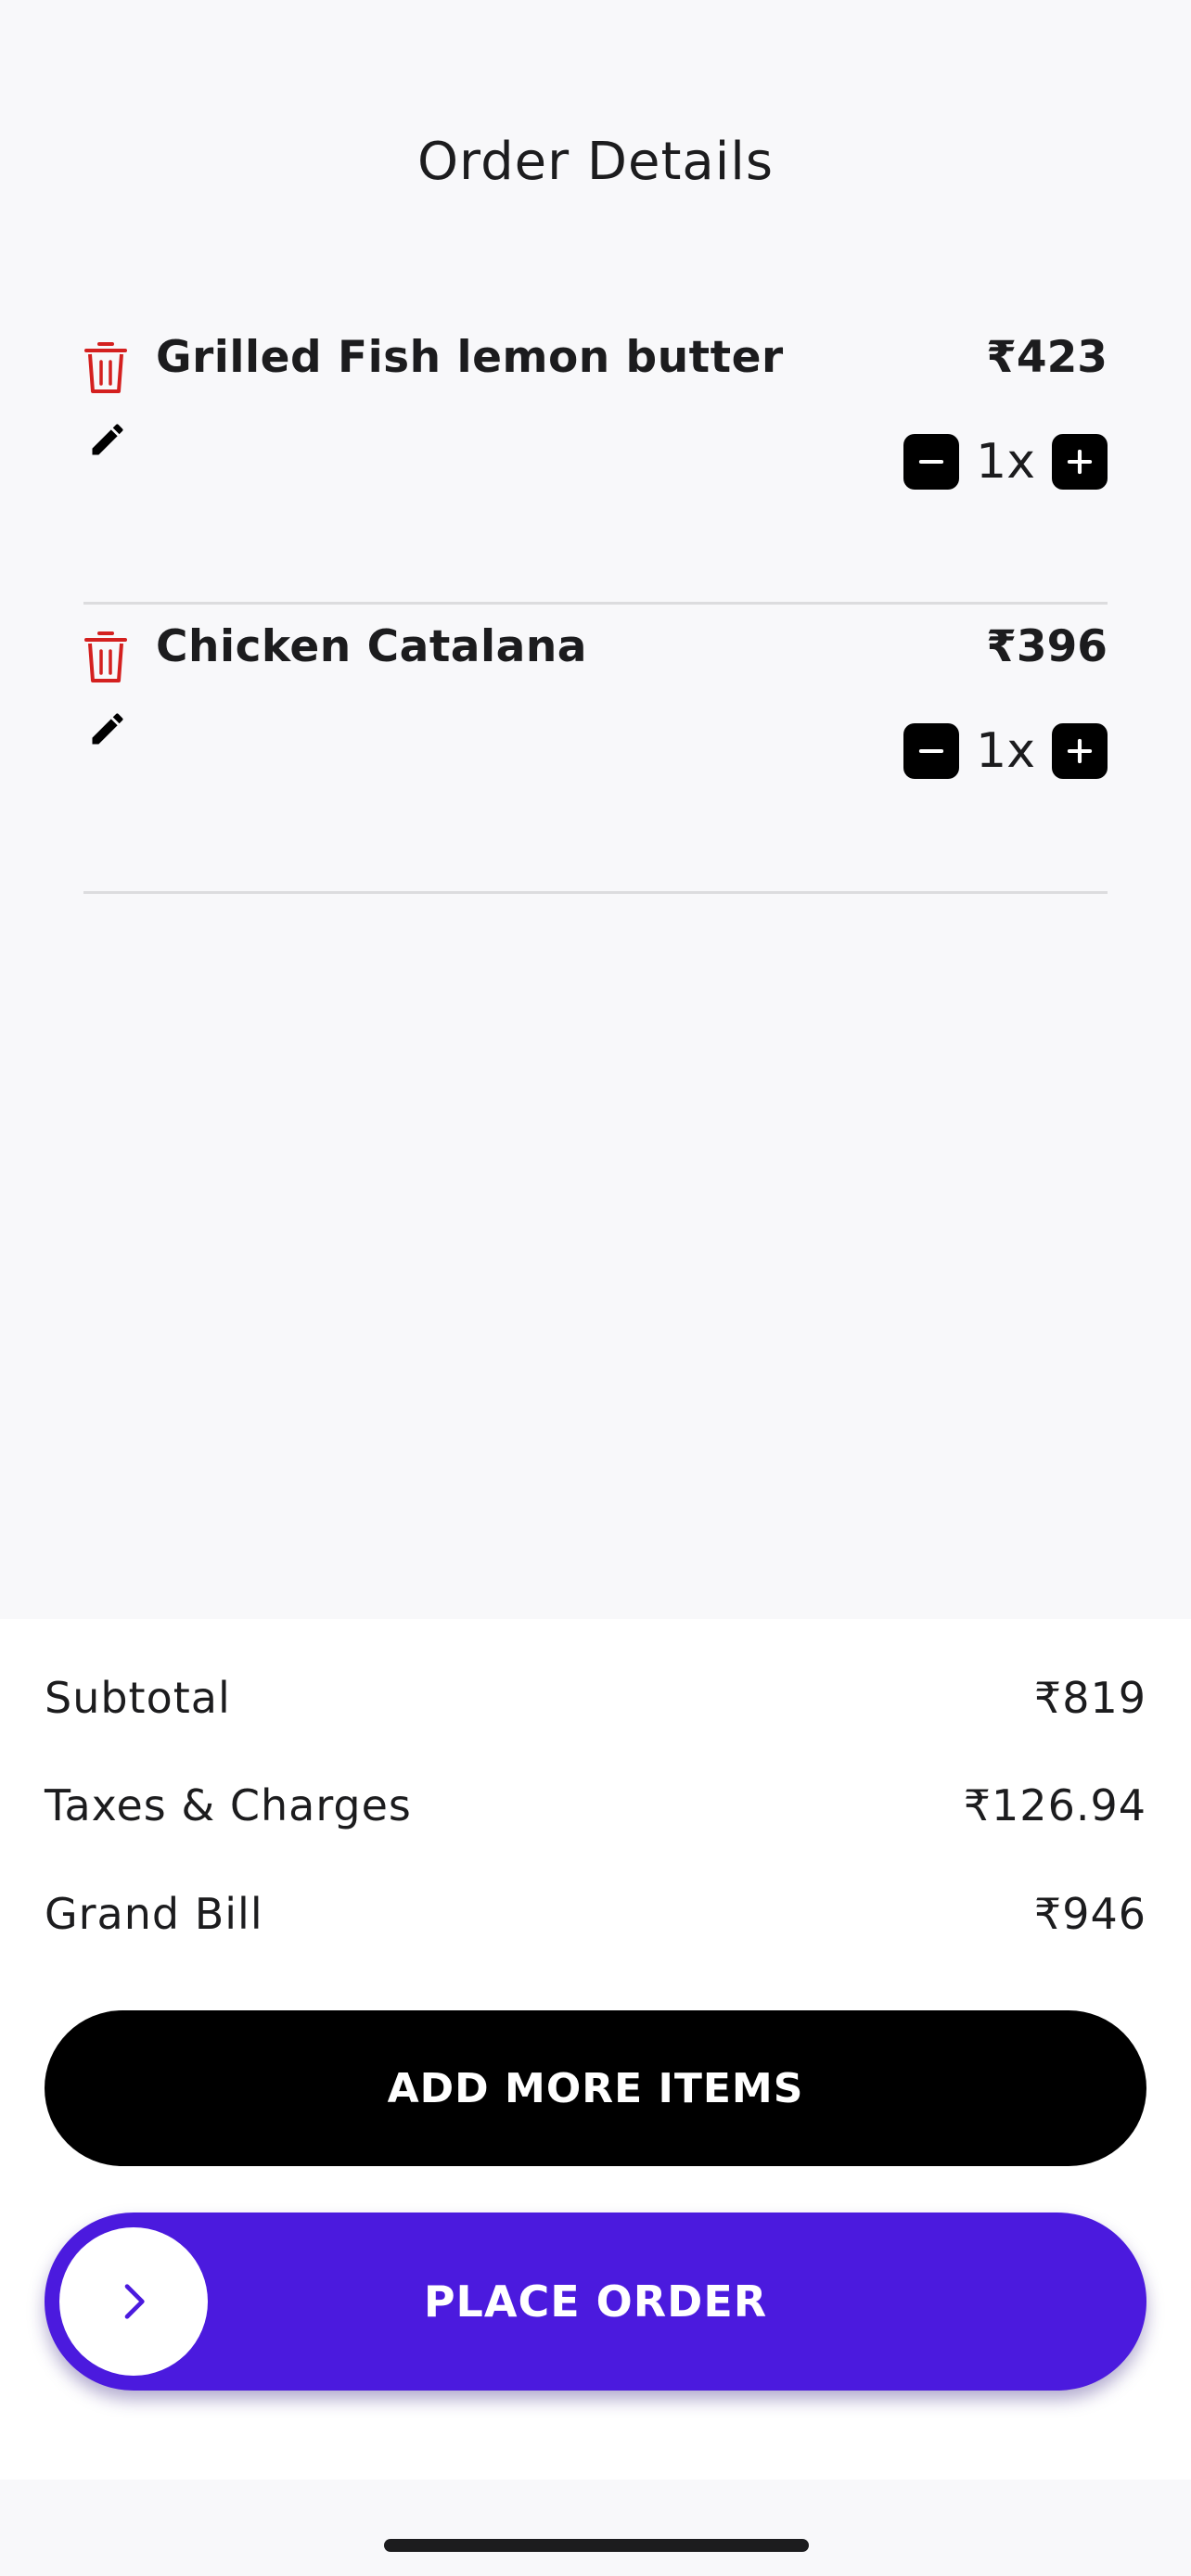  What do you see at coordinates (470, 358) in the screenshot?
I see `item-name: Grilled Fish lemon butter` at bounding box center [470, 358].